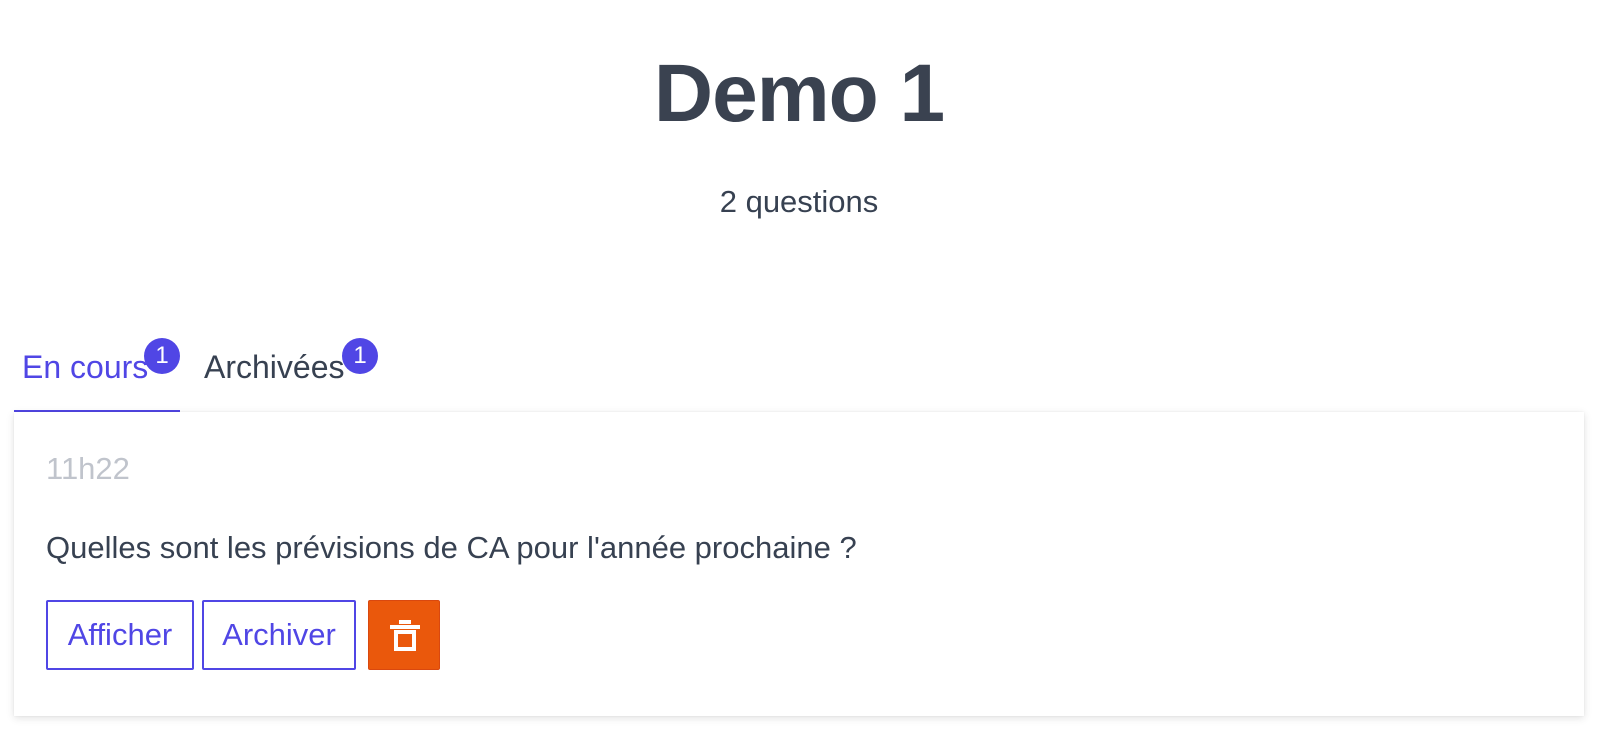 The height and width of the screenshot is (736, 1598). Describe the element at coordinates (799, 372) in the screenshot. I see `tab-bar: En cours 1 Archivées 1` at that location.